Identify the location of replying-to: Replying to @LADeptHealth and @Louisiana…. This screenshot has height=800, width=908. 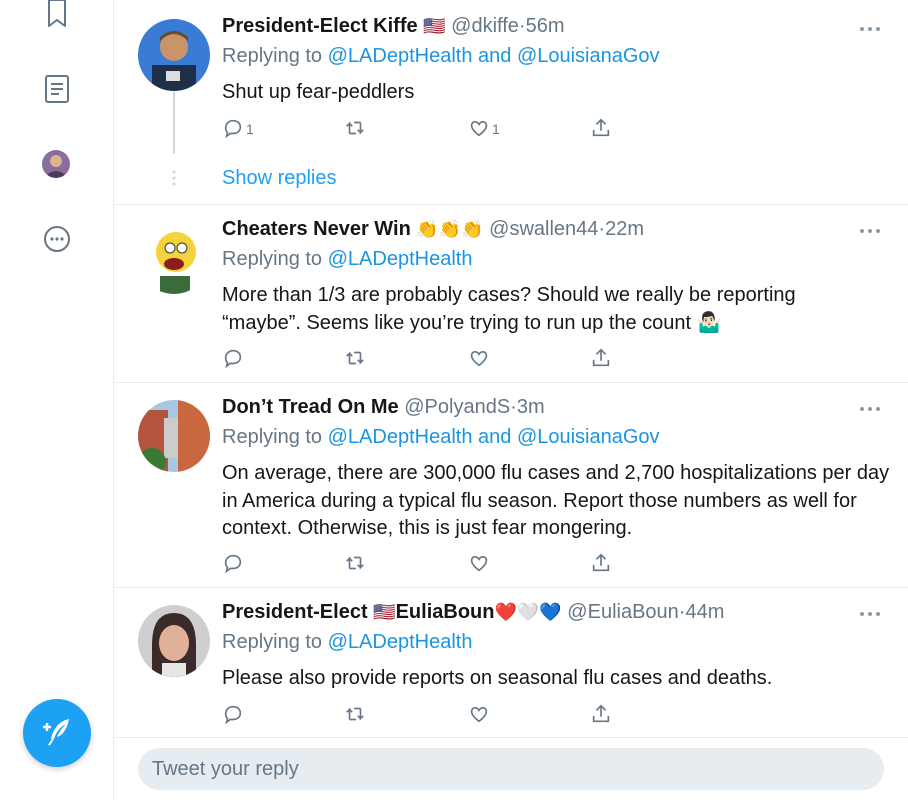
(441, 56).